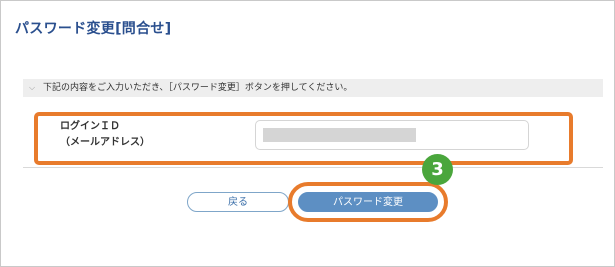 The image size is (615, 267). I want to click on page-title: パスワード変更[問合せ], so click(93, 29).